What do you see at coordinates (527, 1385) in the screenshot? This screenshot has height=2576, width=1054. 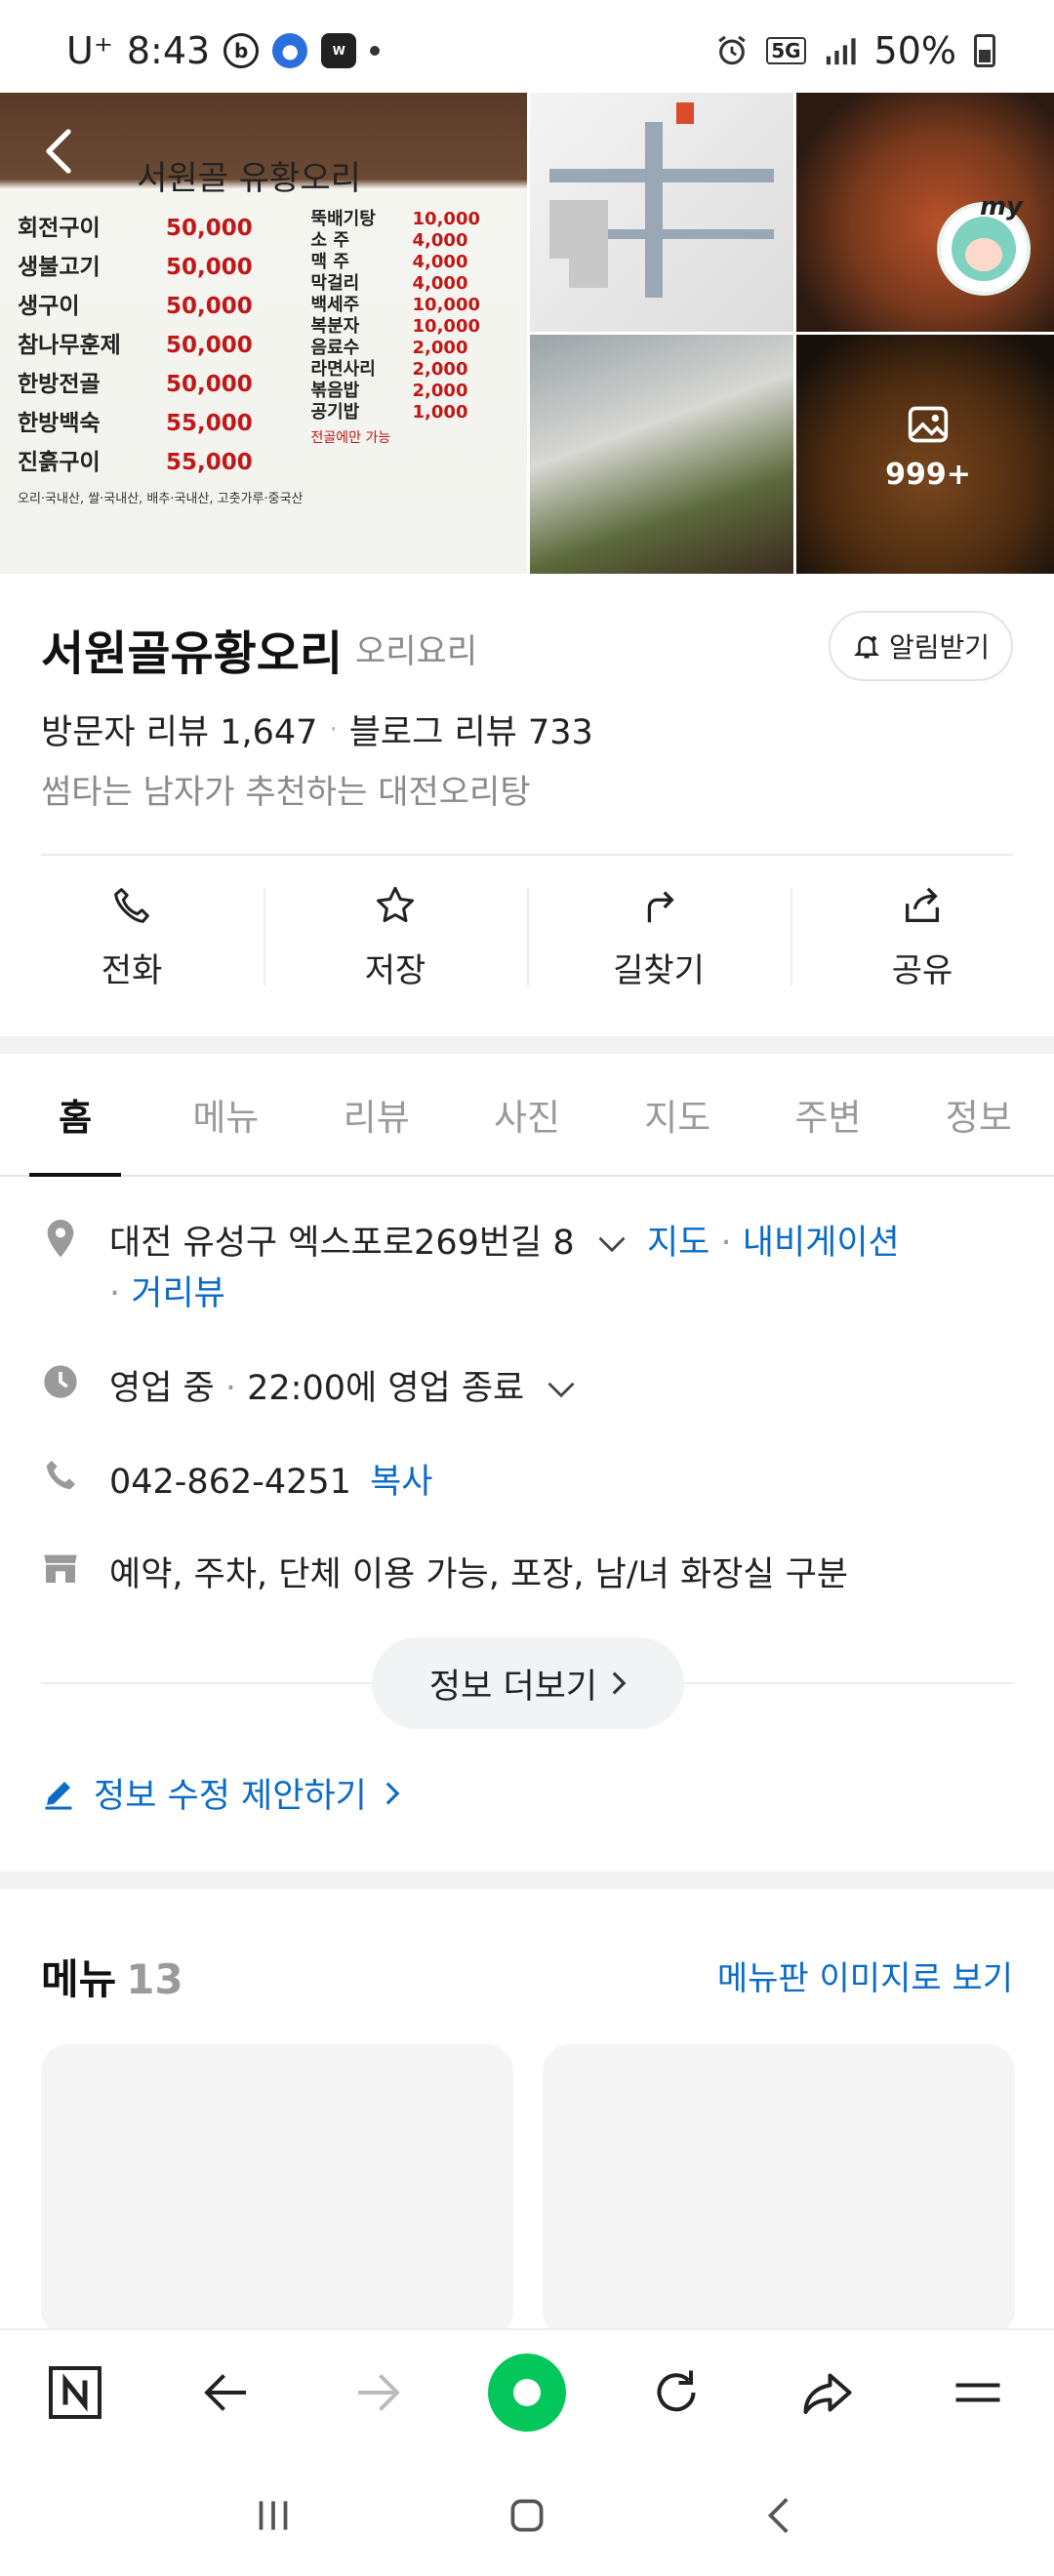 I see `hours-row: 영업 중 · 22:00에 영업 종료` at bounding box center [527, 1385].